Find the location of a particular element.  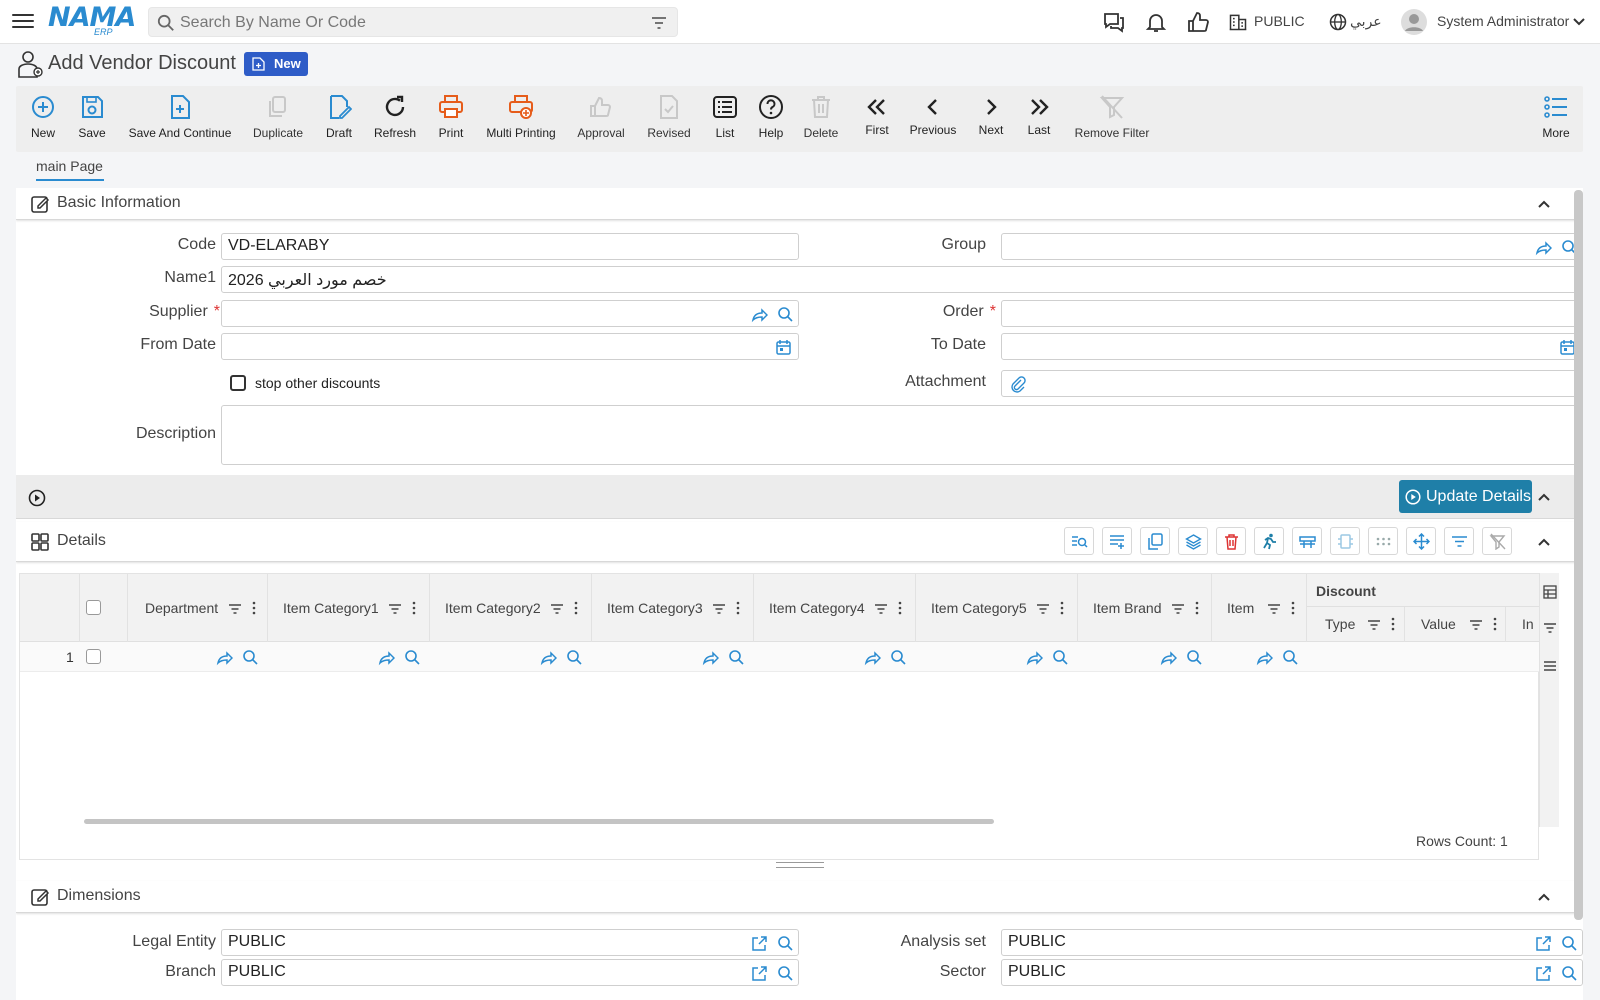

horizontal-scrollbar is located at coordinates (539, 821).